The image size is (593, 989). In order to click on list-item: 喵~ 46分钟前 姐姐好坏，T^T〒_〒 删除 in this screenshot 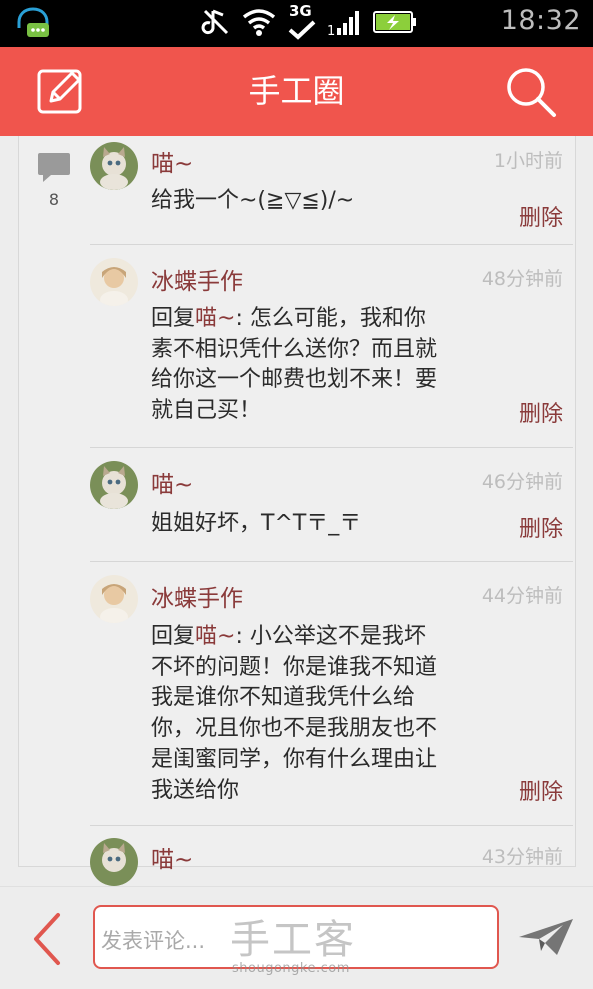, I will do `click(331, 504)`.